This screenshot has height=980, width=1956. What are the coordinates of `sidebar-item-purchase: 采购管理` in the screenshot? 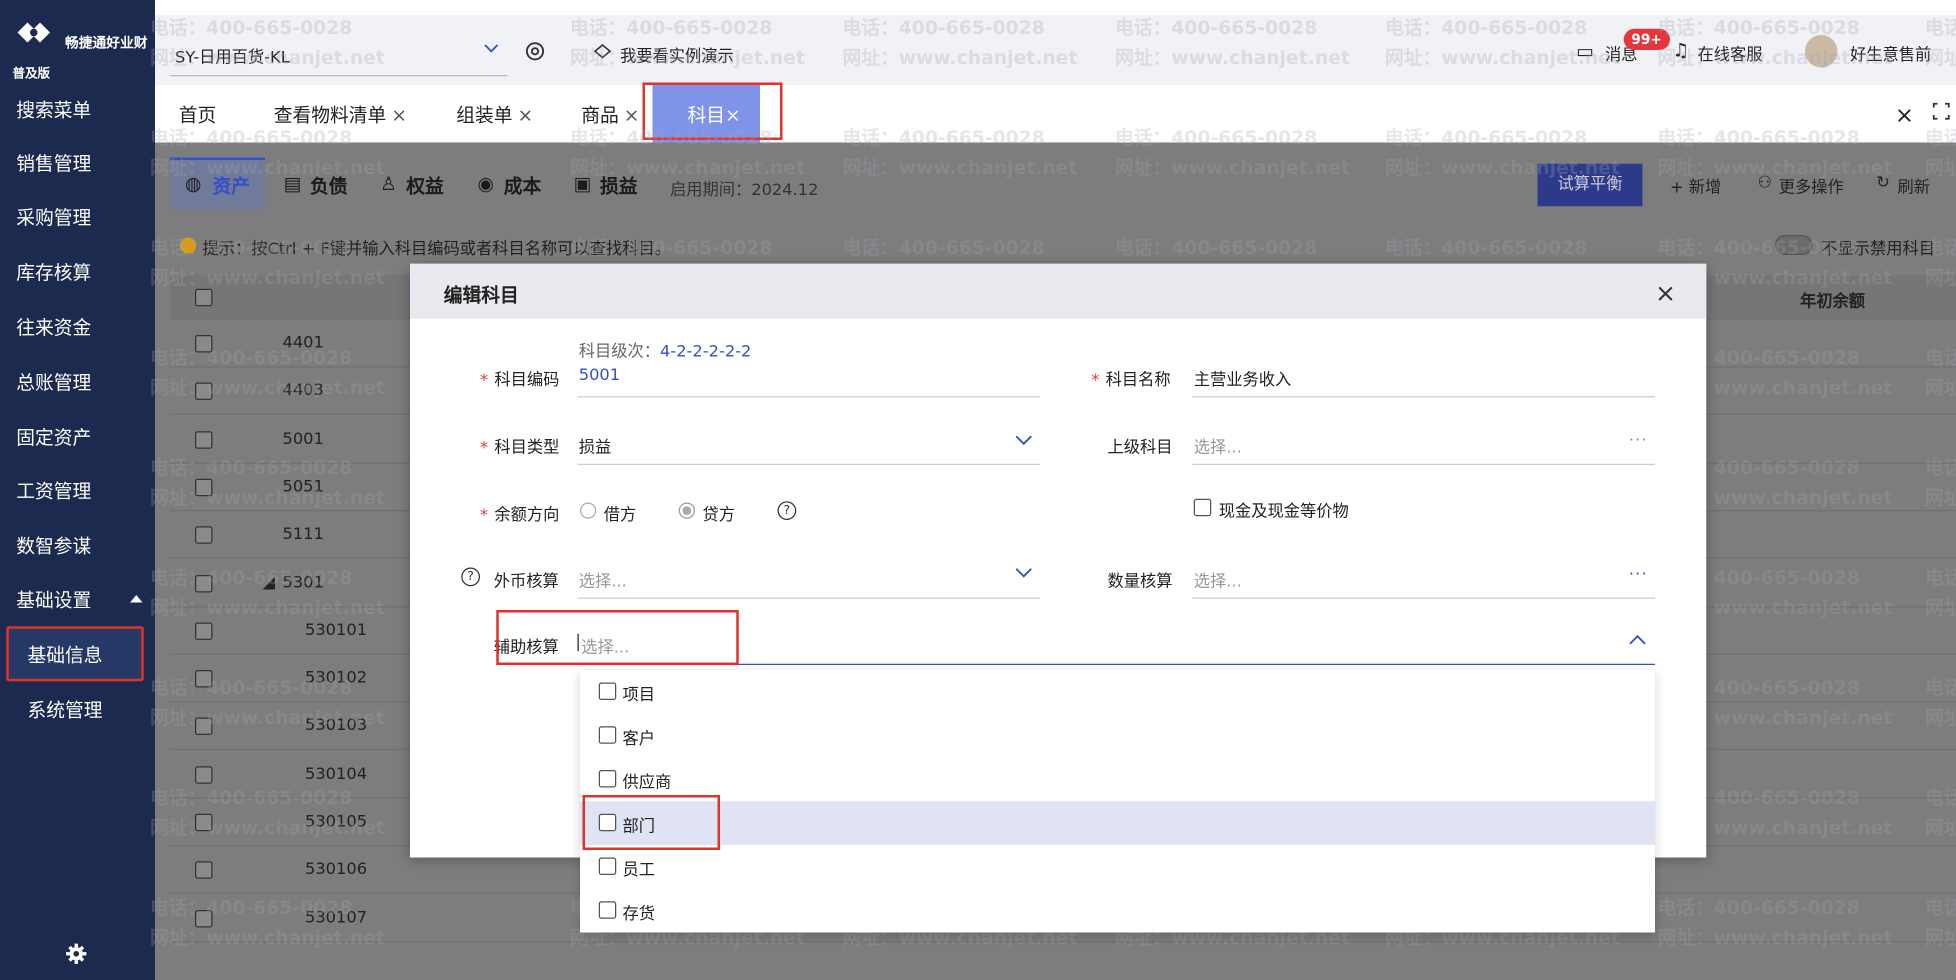 It's located at (77, 218).